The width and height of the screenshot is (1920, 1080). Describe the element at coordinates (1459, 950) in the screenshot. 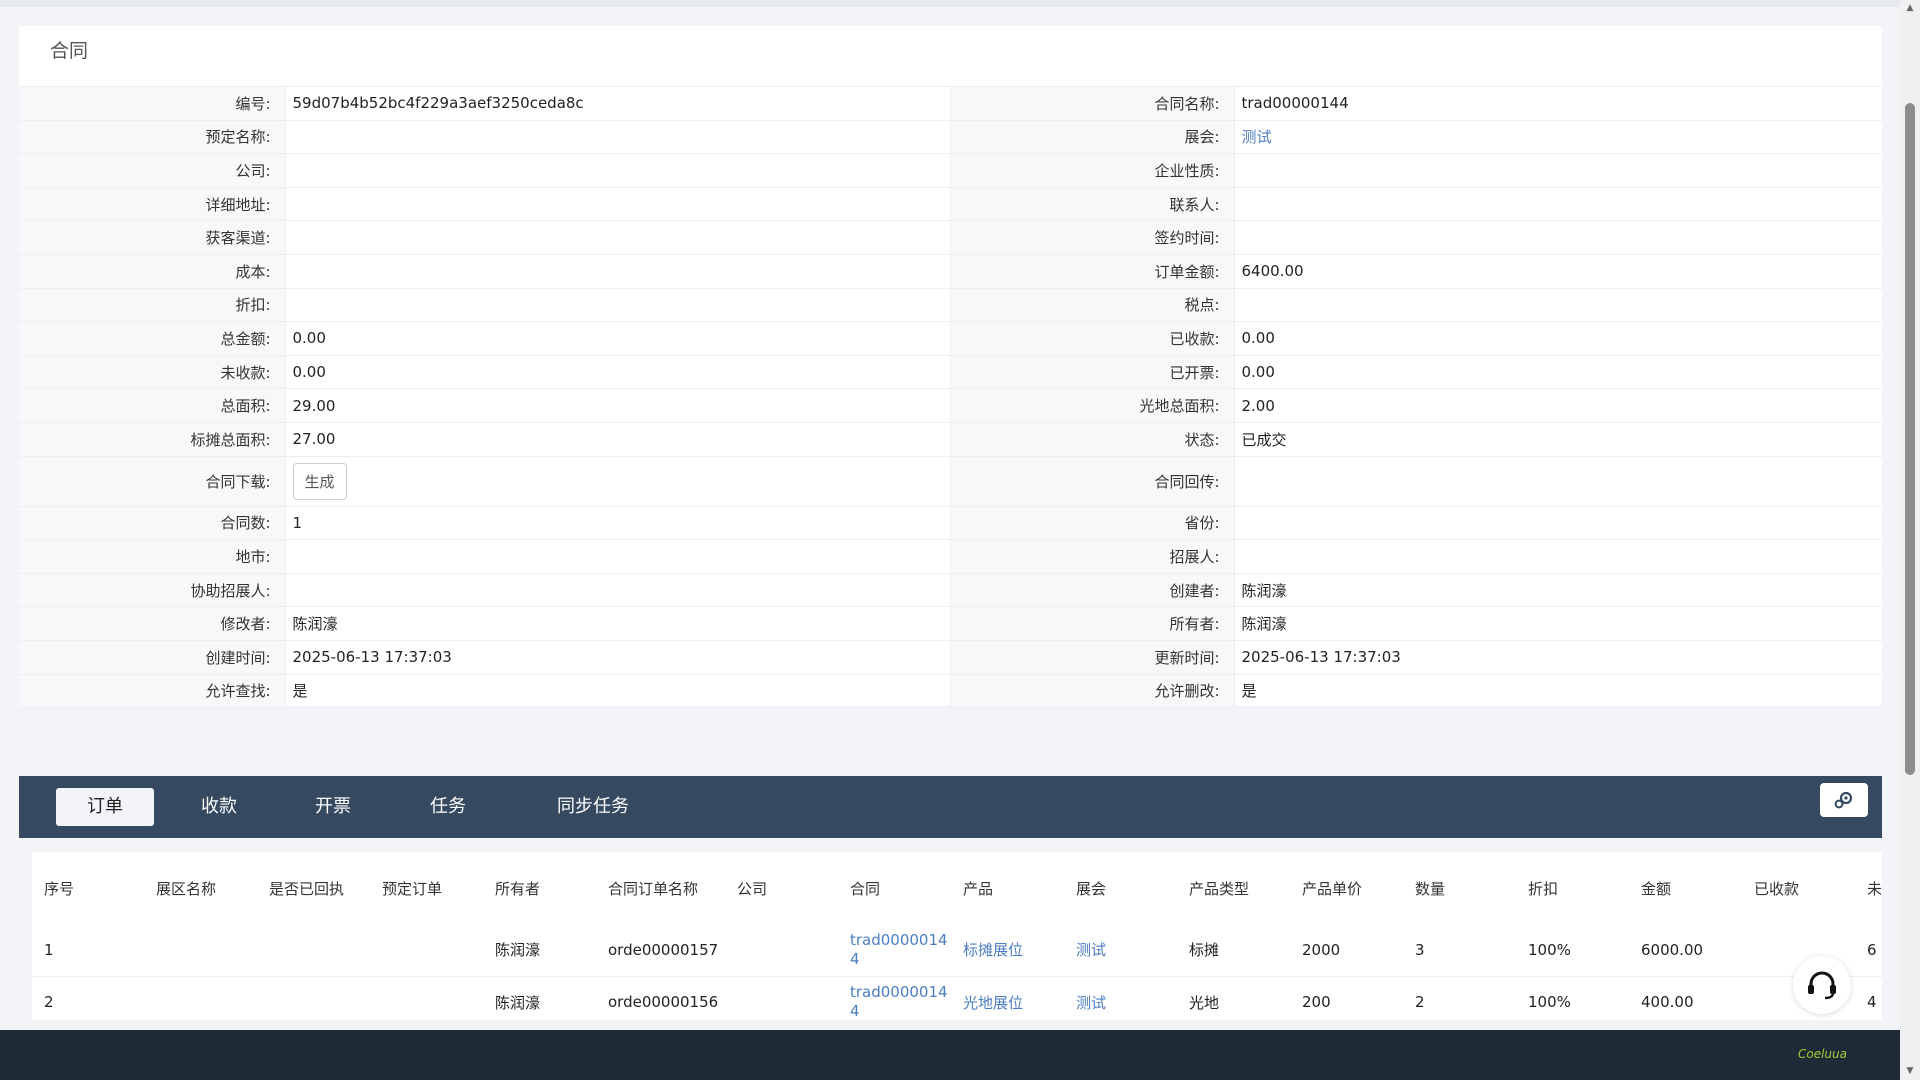

I see `table-cell: 3` at that location.